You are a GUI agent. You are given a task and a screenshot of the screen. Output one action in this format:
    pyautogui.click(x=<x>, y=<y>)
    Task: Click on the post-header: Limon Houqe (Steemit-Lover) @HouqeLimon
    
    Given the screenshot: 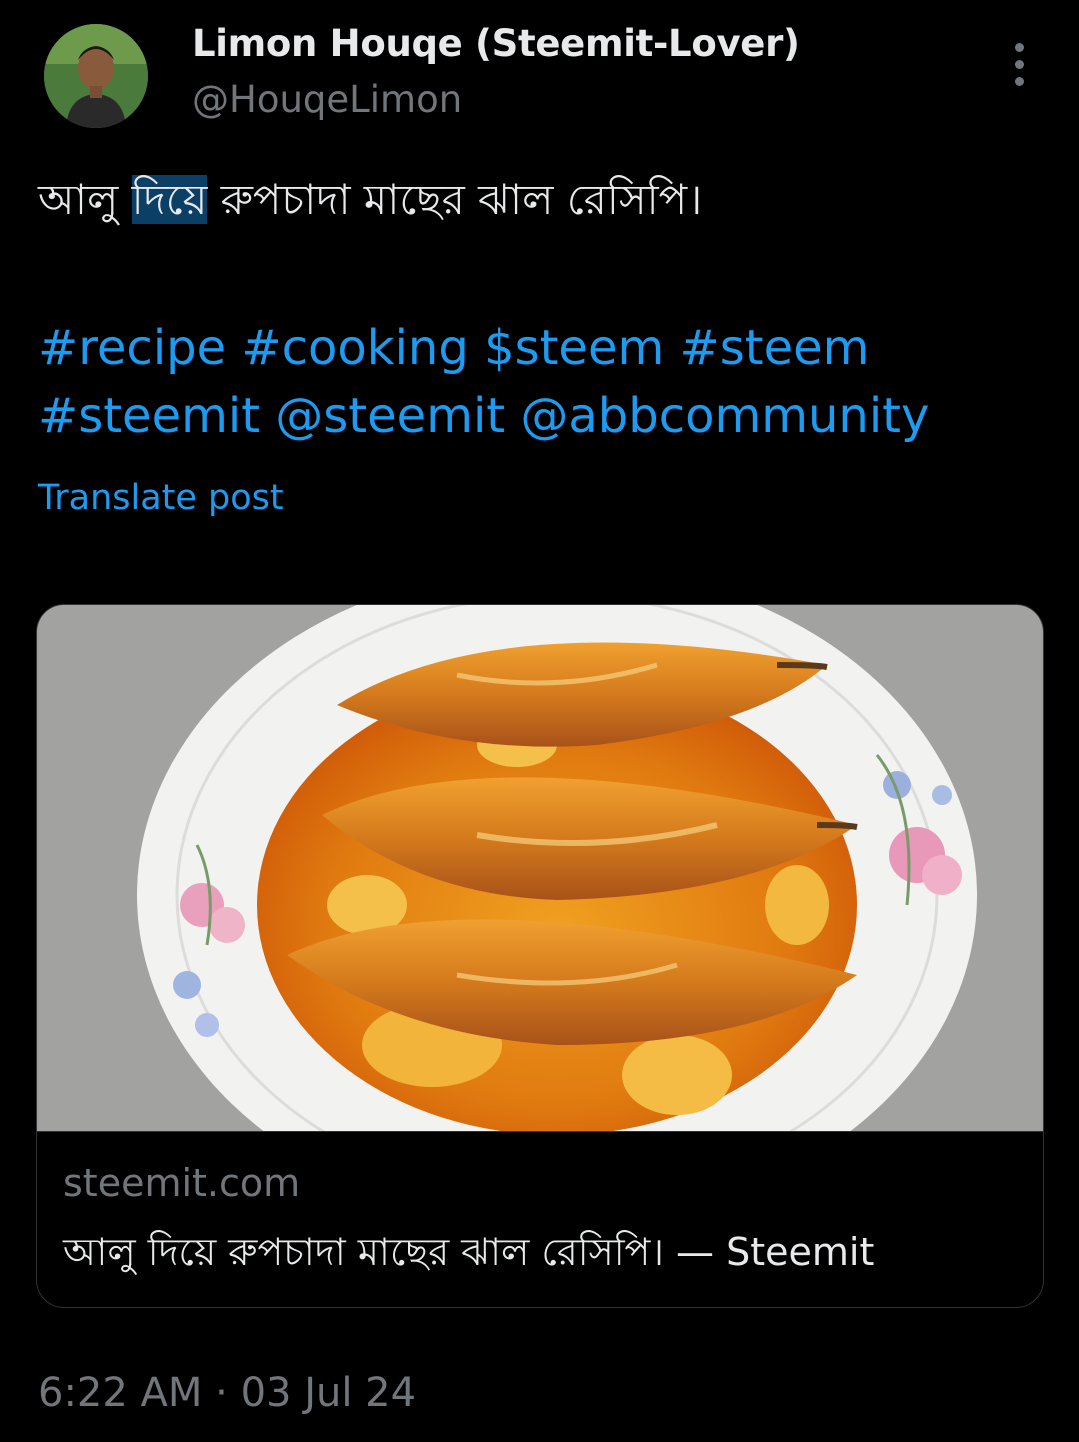 What is the action you would take?
    pyautogui.click(x=539, y=70)
    